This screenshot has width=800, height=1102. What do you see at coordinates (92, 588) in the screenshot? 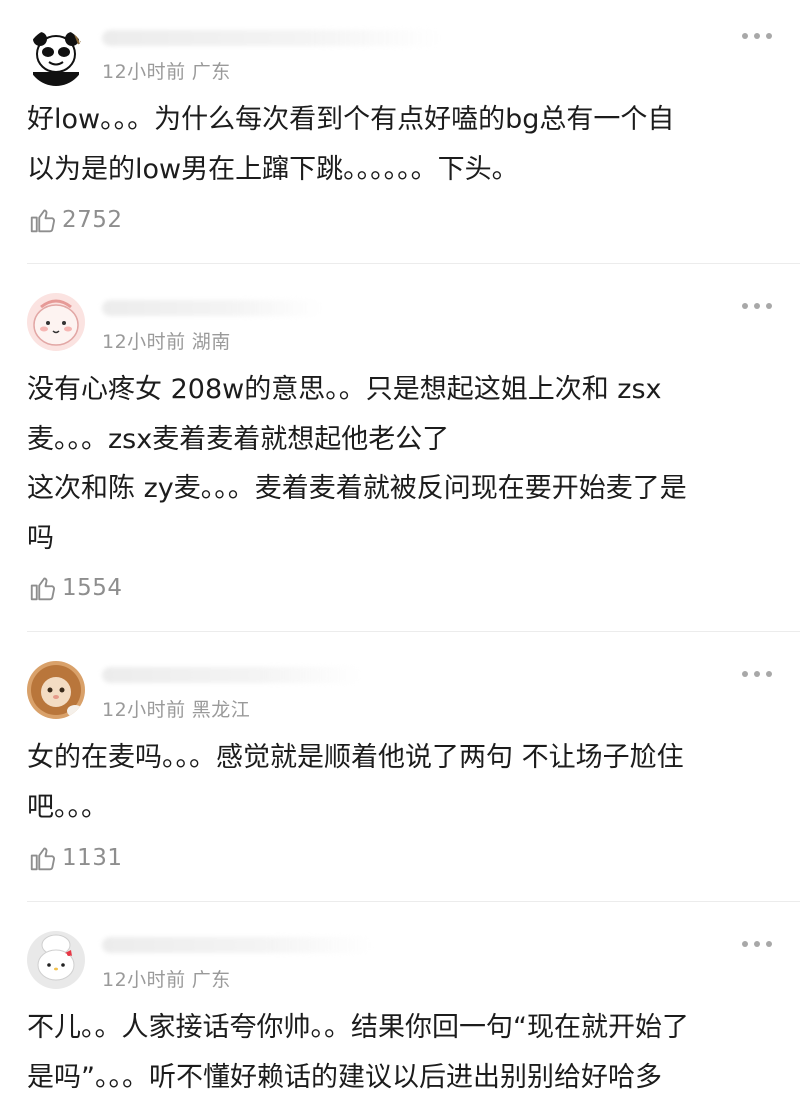
I see `like-count: 1554` at bounding box center [92, 588].